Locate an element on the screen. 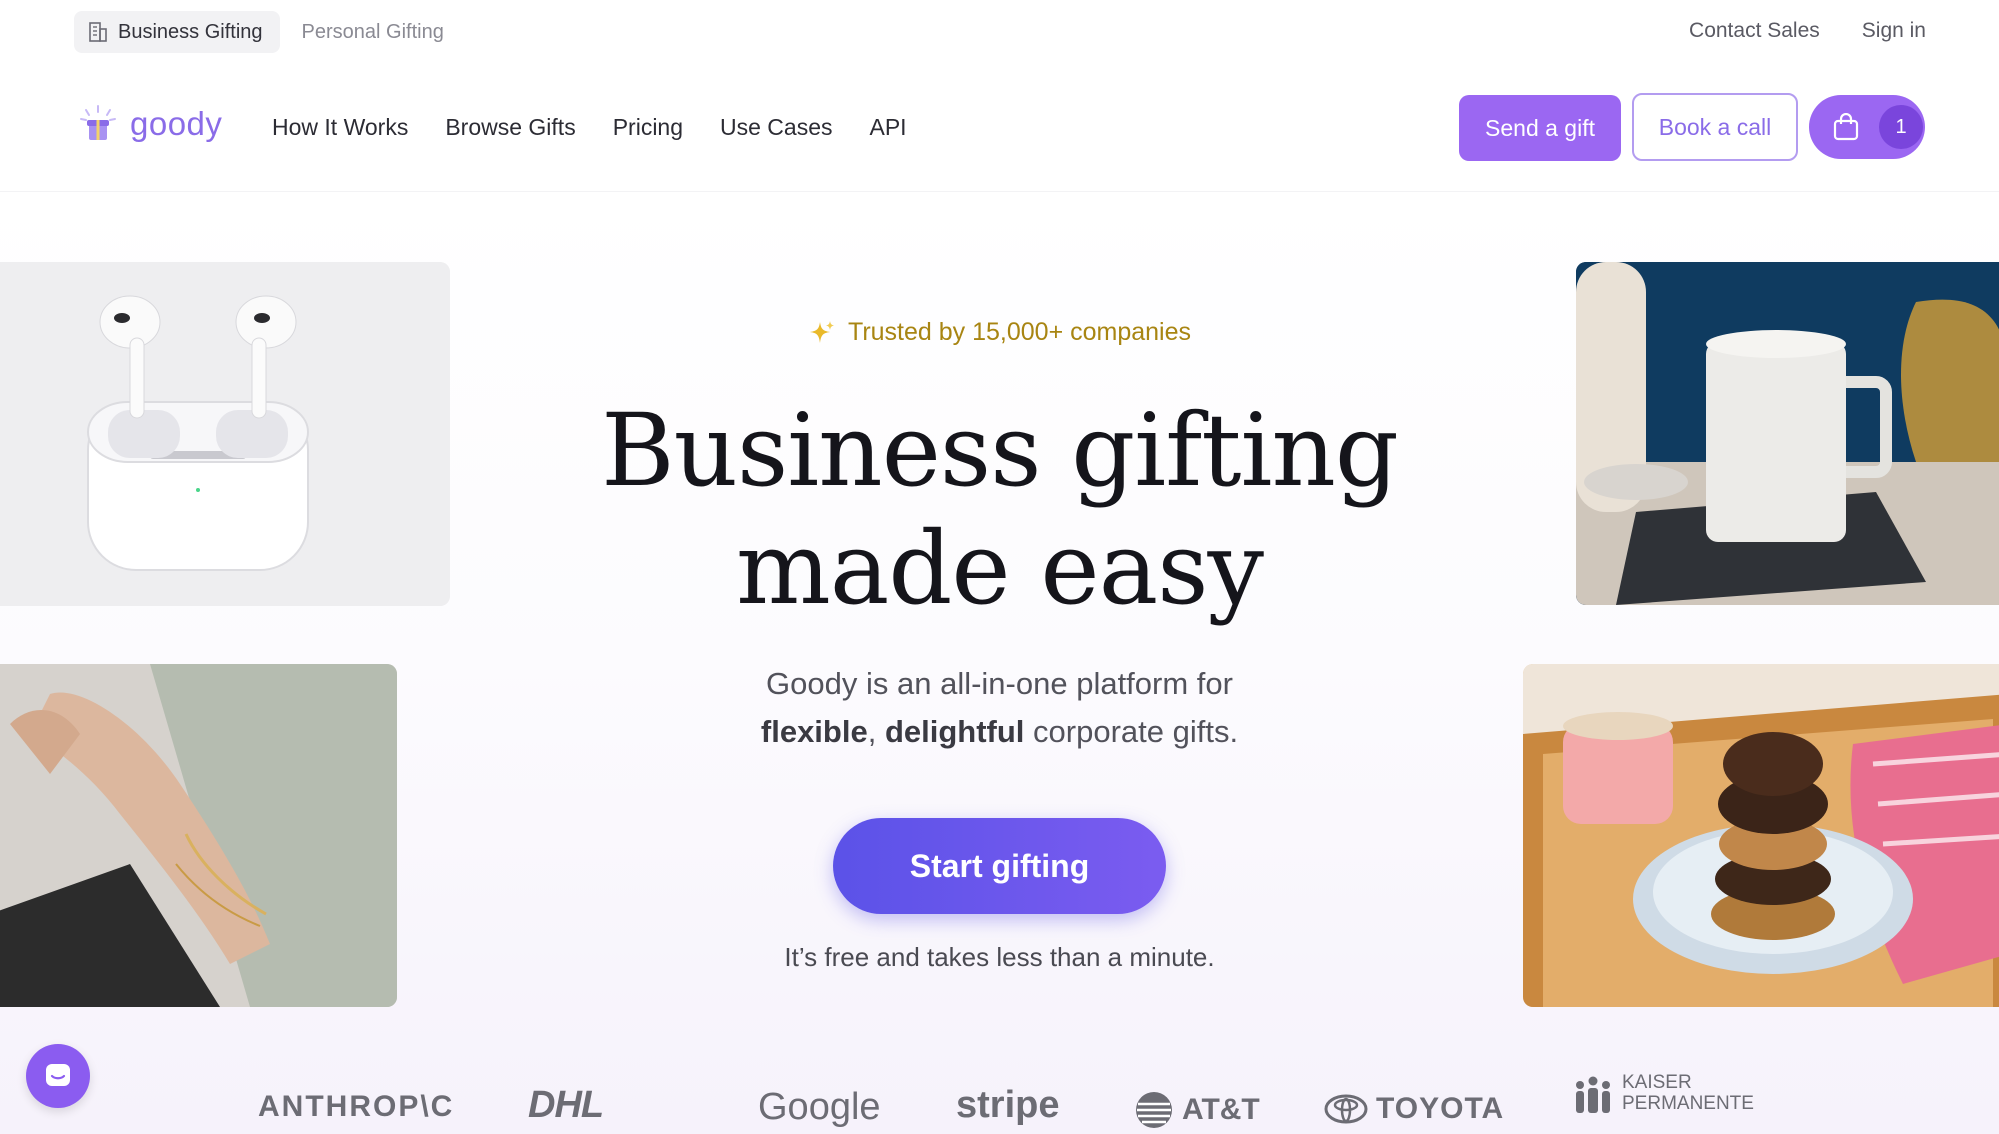  send-gift-button: Send a gift is located at coordinates (1540, 128).